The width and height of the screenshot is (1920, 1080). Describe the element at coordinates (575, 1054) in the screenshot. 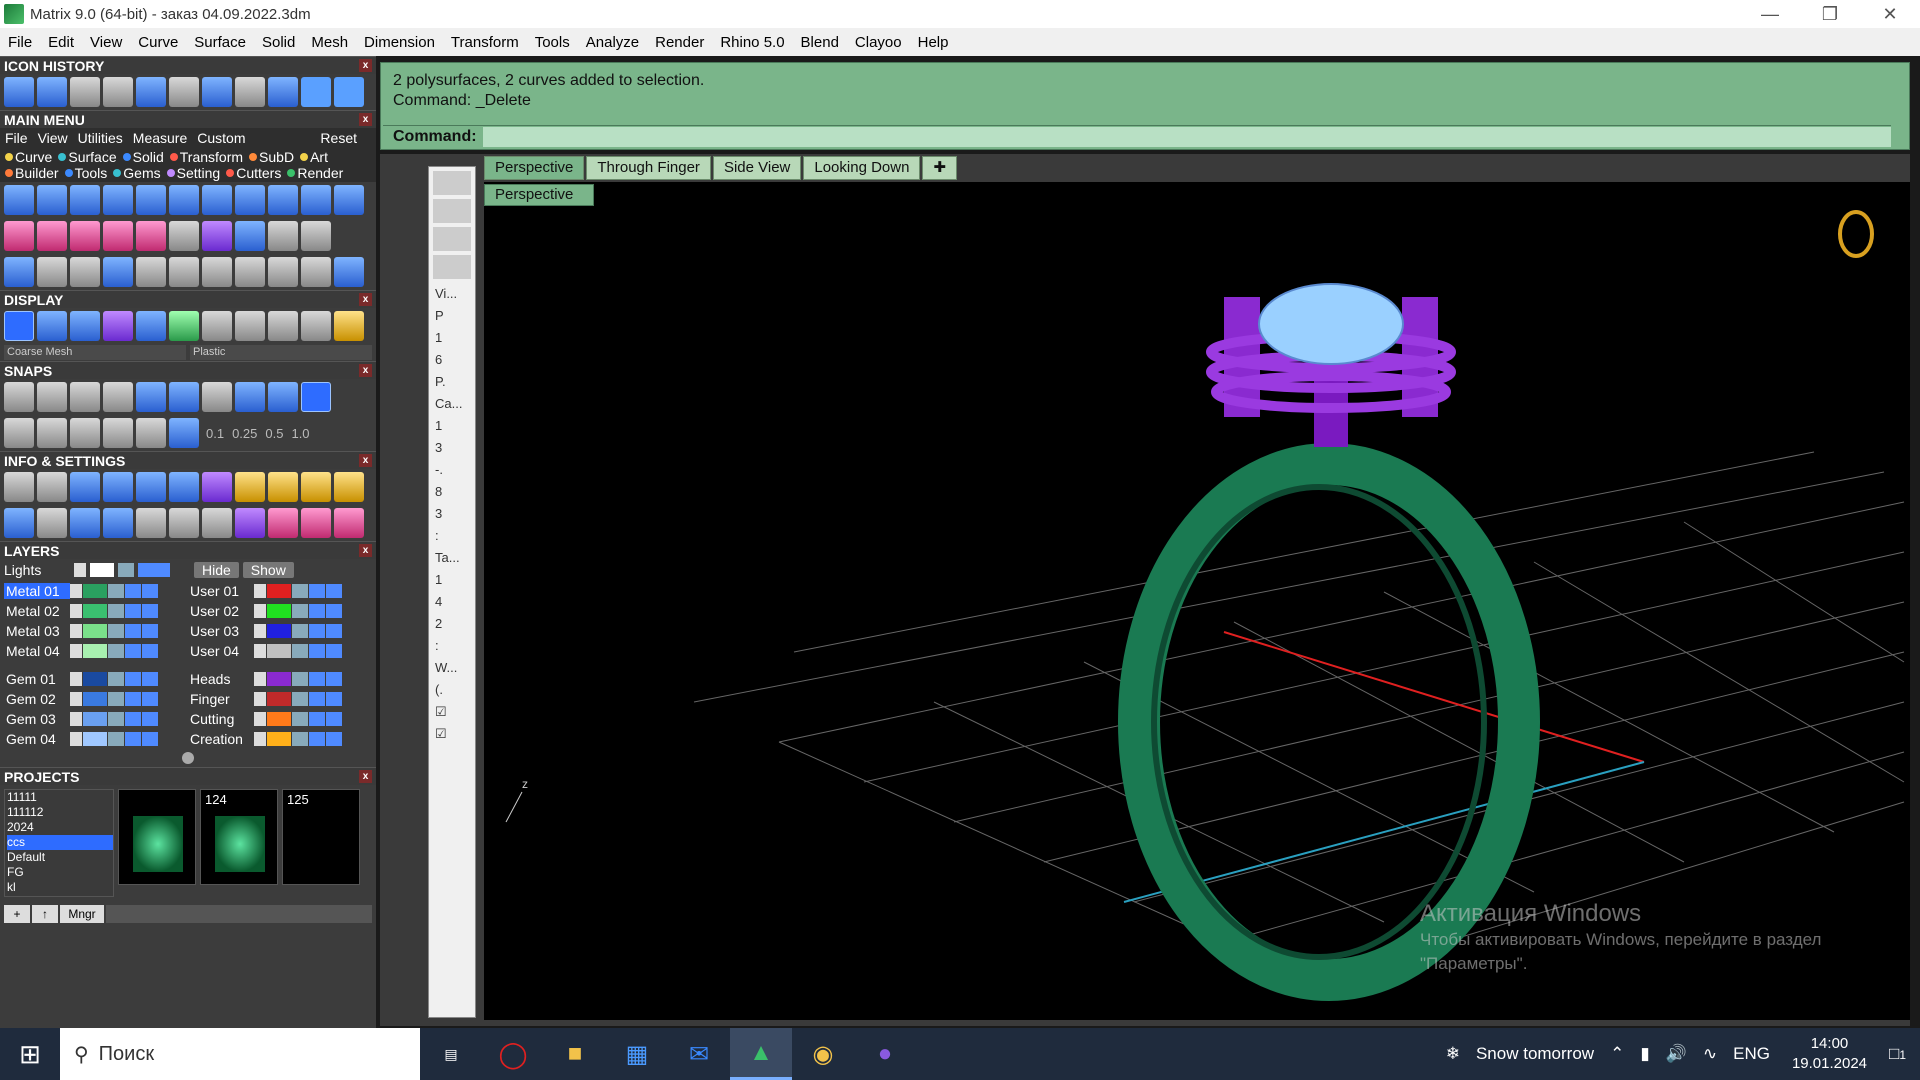

I see `file-explorer-icon: ■` at that location.